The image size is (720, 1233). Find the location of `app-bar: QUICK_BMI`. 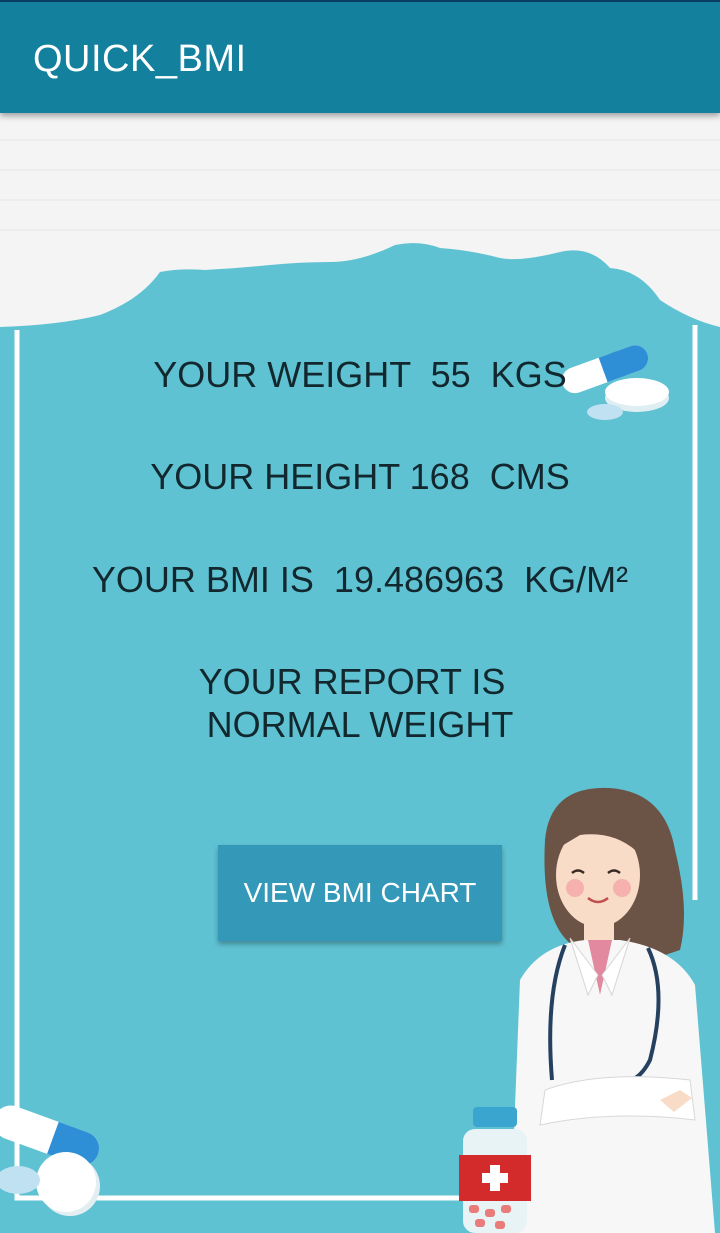

app-bar: QUICK_BMI is located at coordinates (360, 57).